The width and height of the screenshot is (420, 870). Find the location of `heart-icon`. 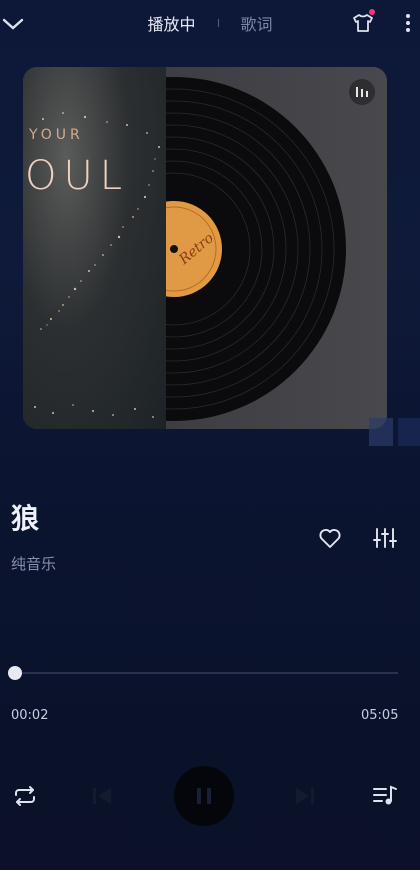

heart-icon is located at coordinates (330, 538).